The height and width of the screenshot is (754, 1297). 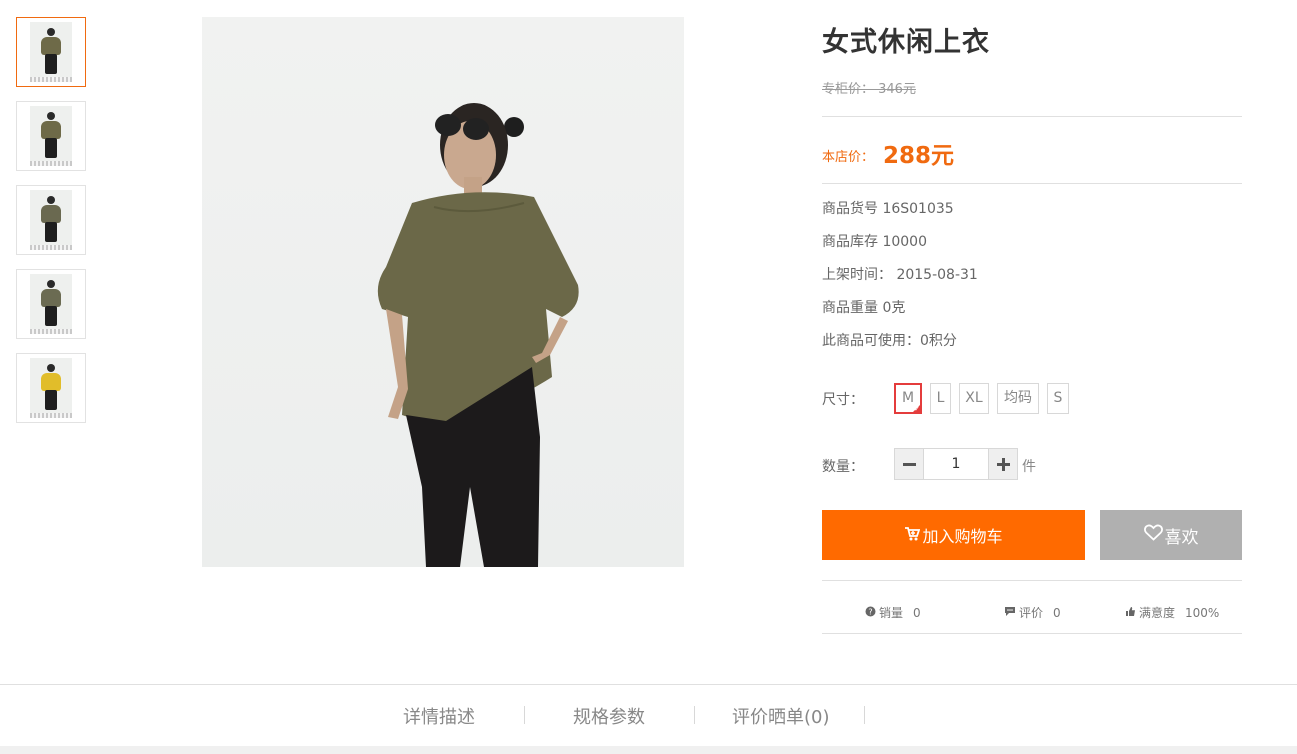 I want to click on reviews-stat: 评价 0, so click(x=1032, y=612).